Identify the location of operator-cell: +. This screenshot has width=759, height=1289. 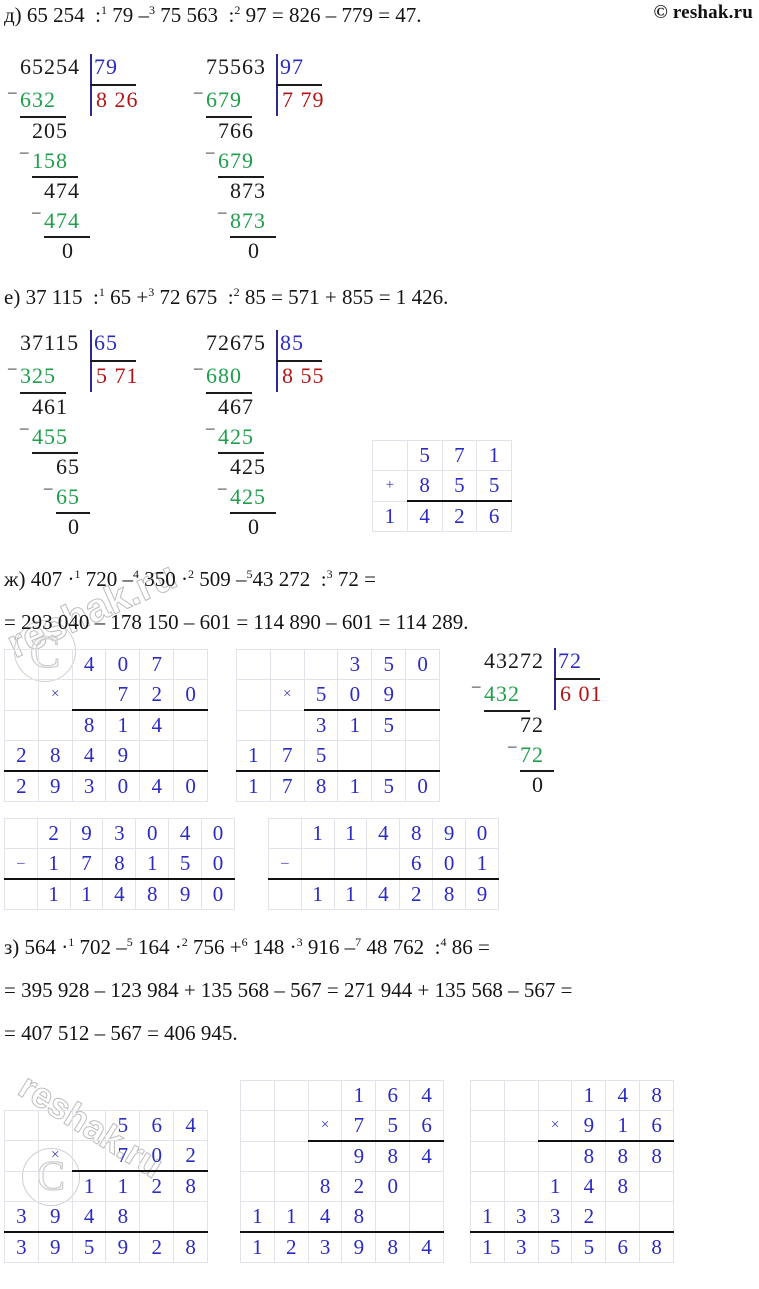
(390, 485).